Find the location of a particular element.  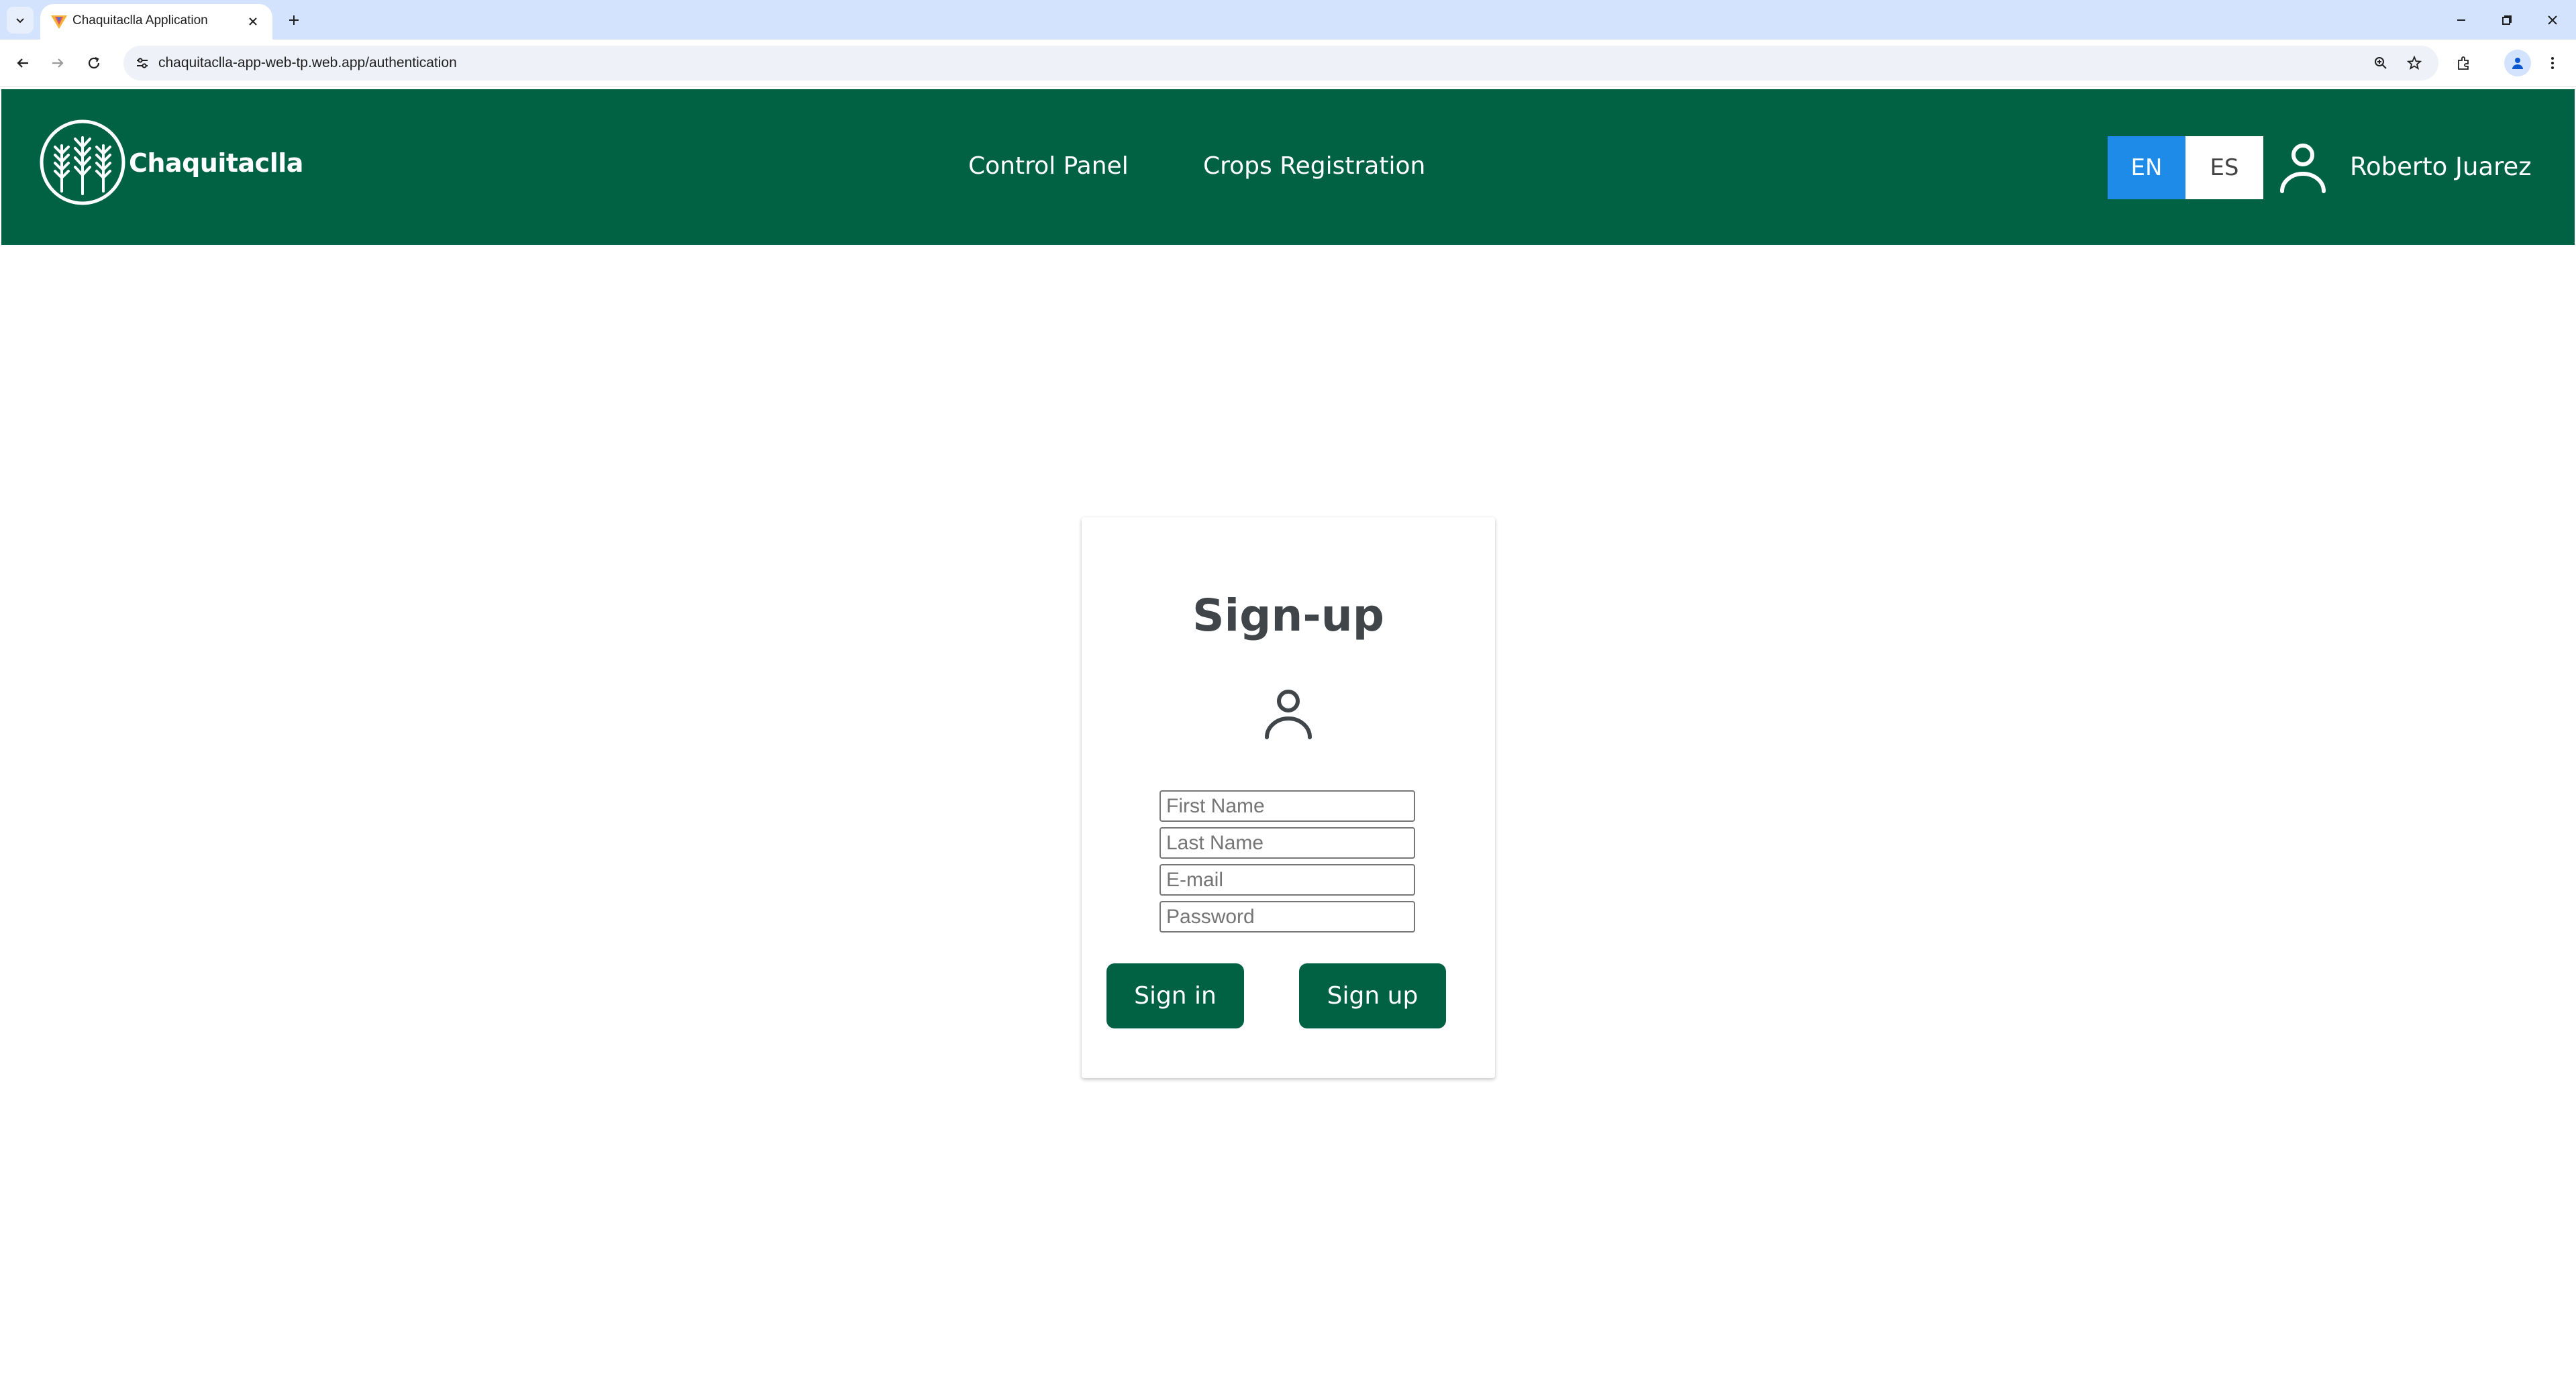

bookmark-button is located at coordinates (2414, 63).